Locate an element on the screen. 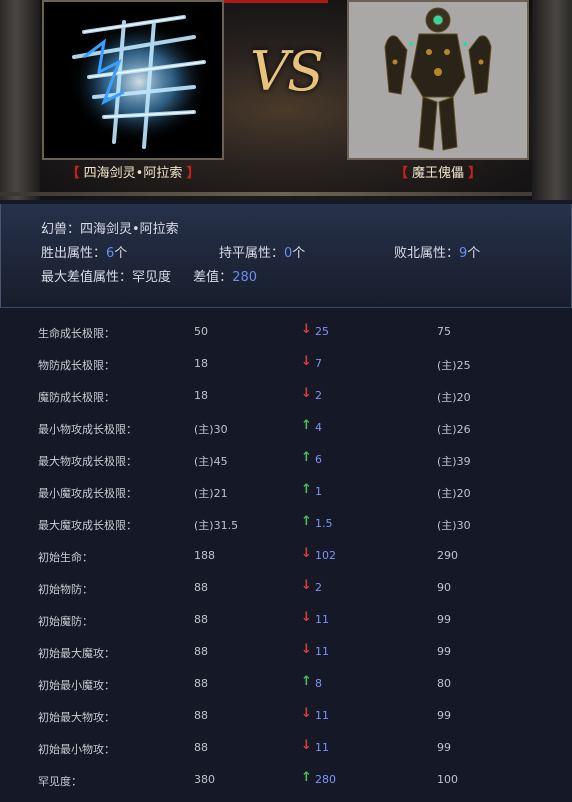  right-value: (主)25 is located at coordinates (454, 365).